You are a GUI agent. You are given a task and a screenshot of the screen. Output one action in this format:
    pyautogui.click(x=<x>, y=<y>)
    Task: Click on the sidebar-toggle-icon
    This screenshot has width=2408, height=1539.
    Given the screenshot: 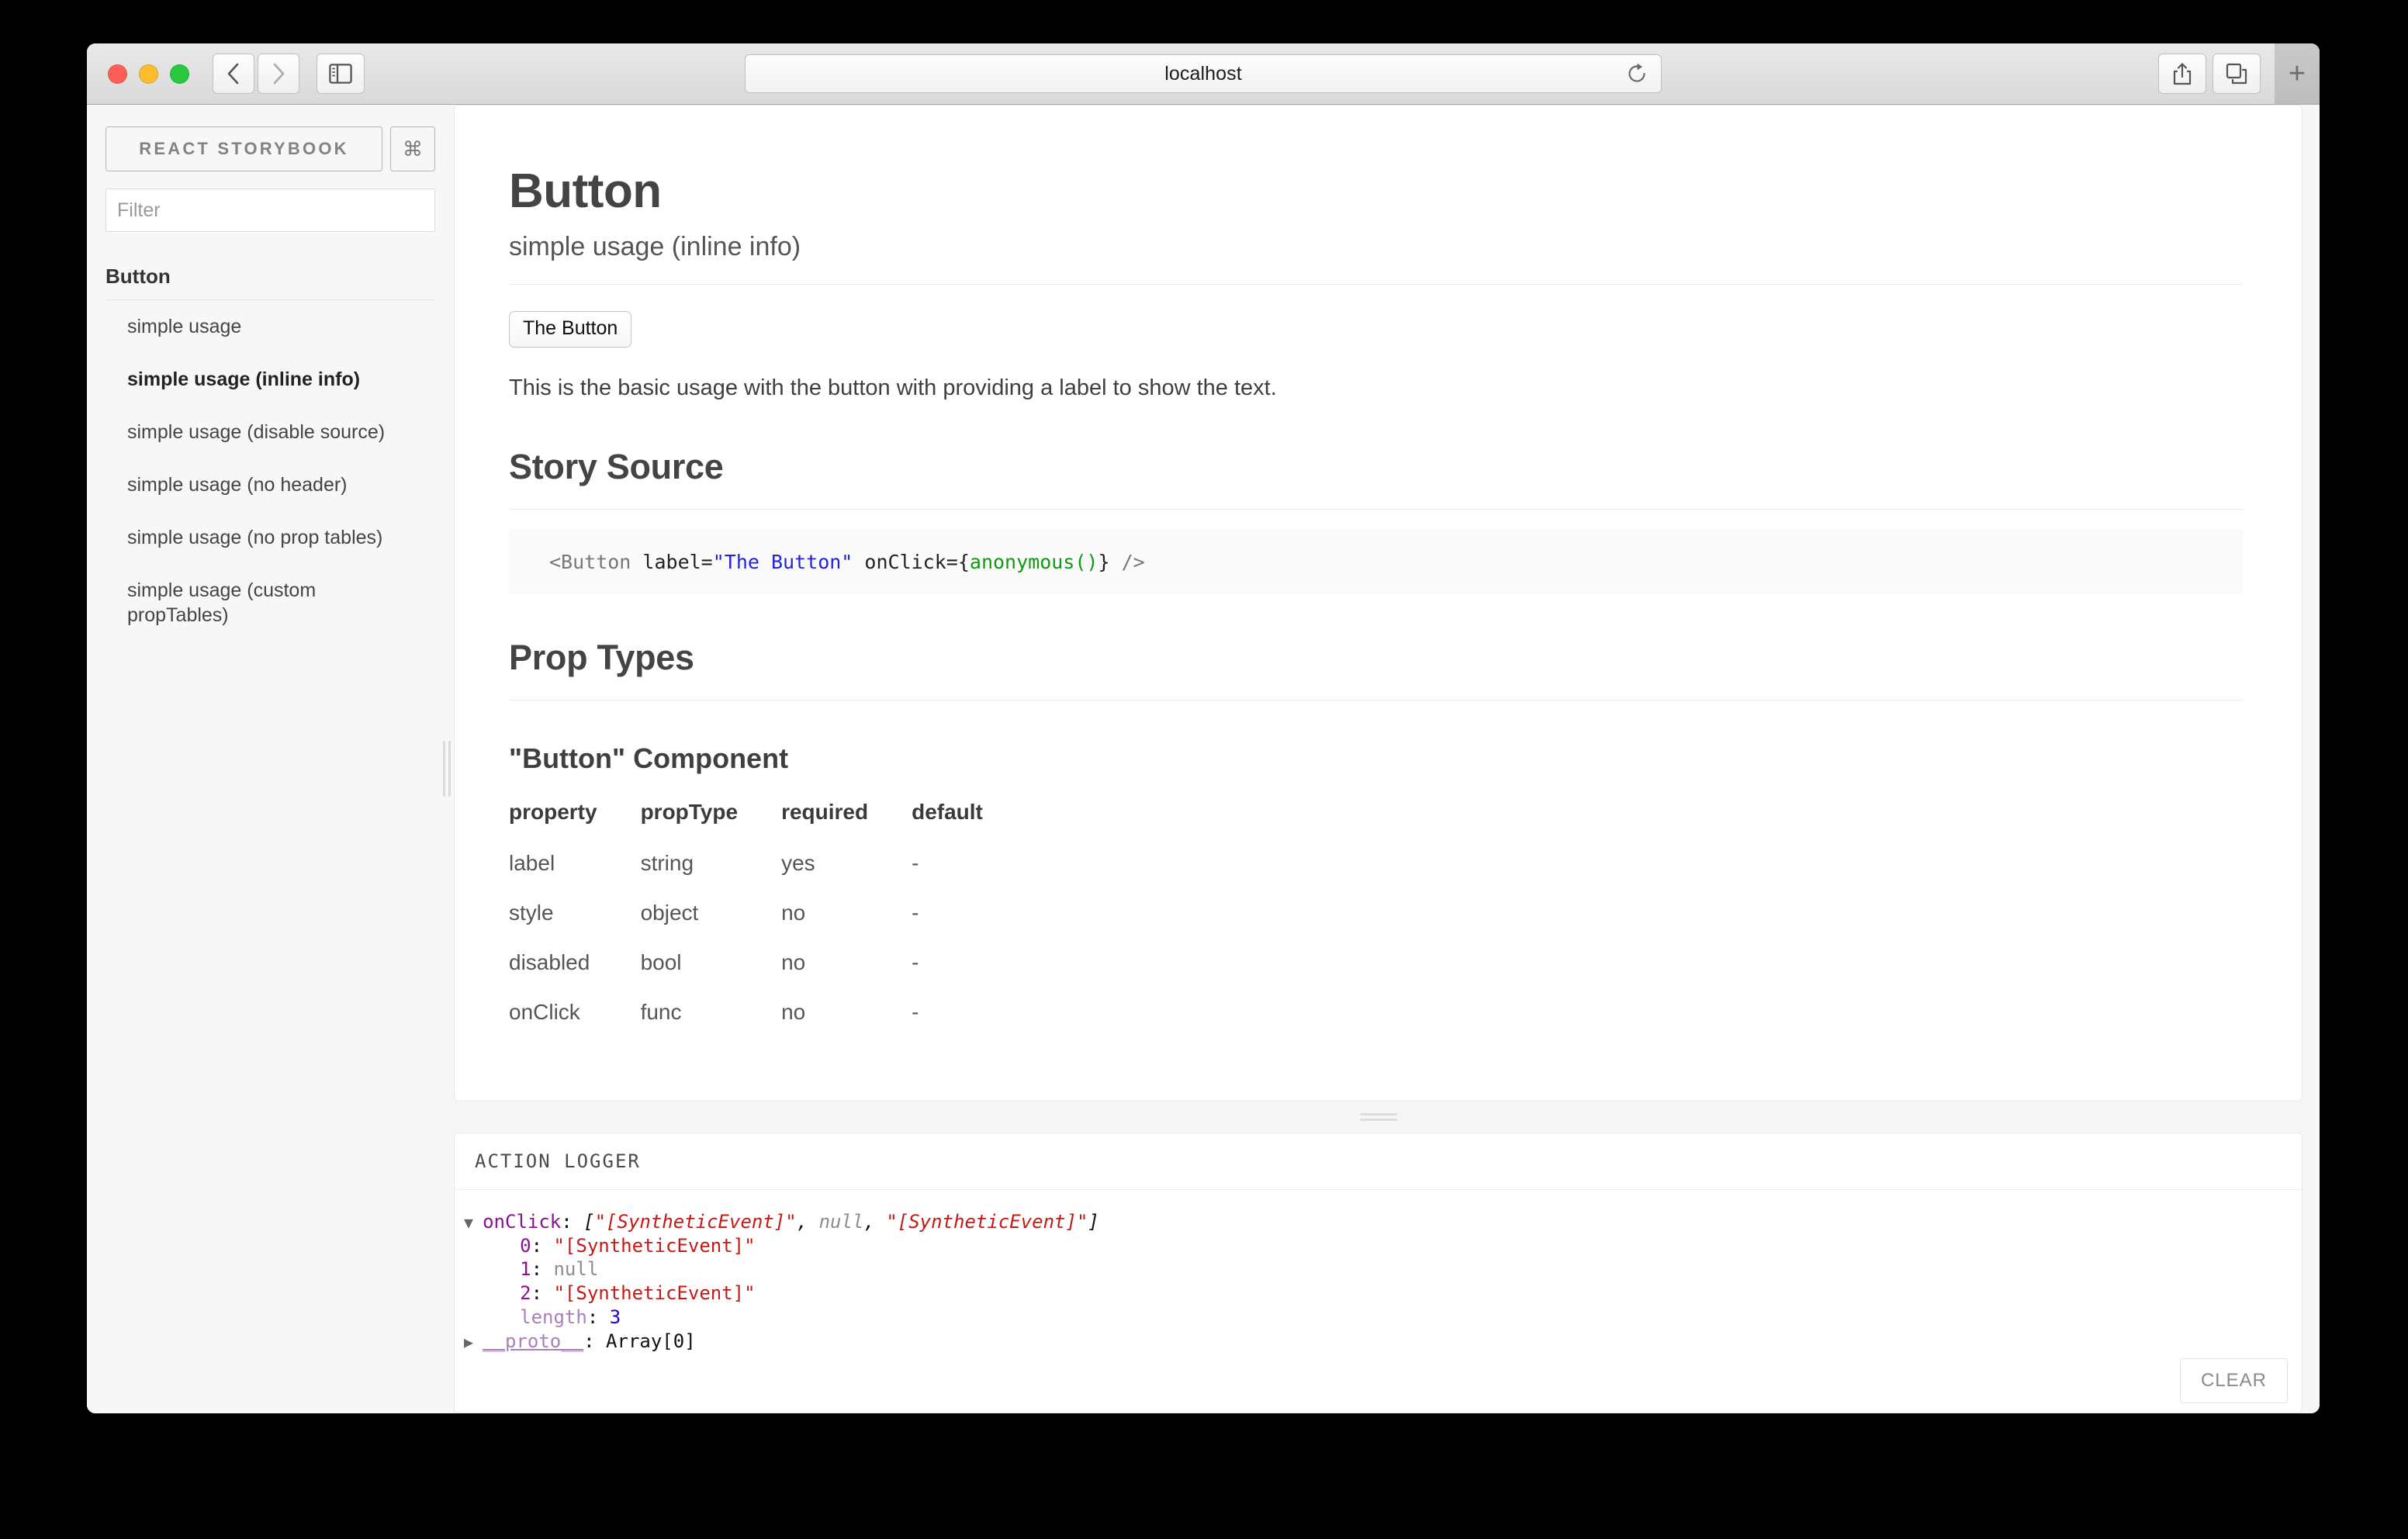 What is the action you would take?
    pyautogui.click(x=340, y=74)
    